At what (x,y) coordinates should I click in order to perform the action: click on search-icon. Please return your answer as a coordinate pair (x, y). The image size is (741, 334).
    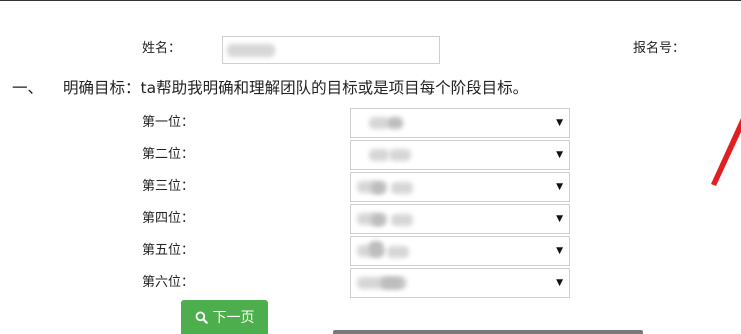
    Looking at the image, I should click on (201, 317).